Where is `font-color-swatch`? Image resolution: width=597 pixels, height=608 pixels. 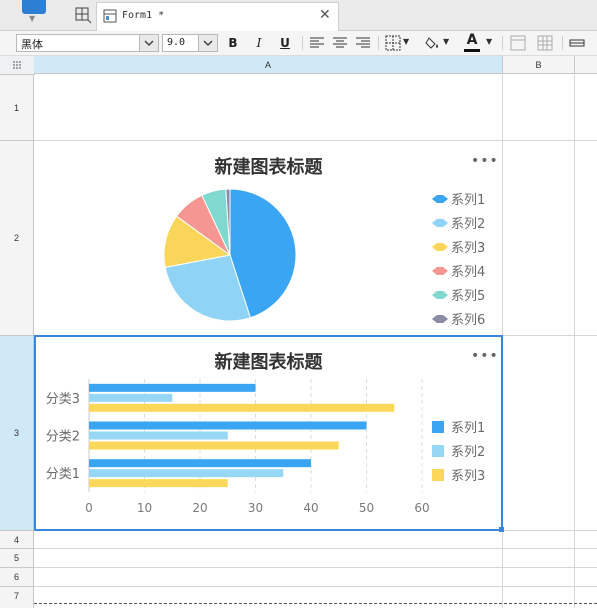 font-color-swatch is located at coordinates (472, 50).